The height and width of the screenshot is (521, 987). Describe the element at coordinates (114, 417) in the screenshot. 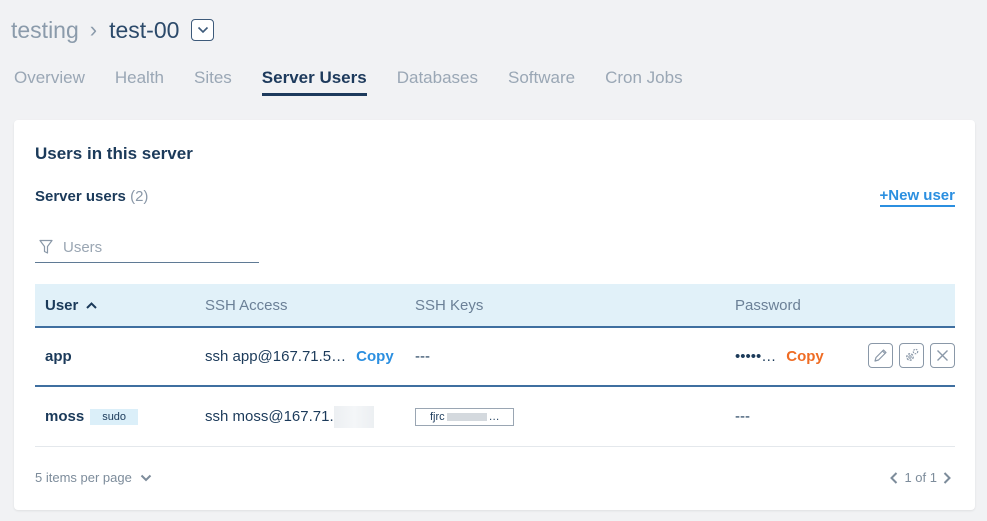

I see `sudo-badge: sudo` at that location.